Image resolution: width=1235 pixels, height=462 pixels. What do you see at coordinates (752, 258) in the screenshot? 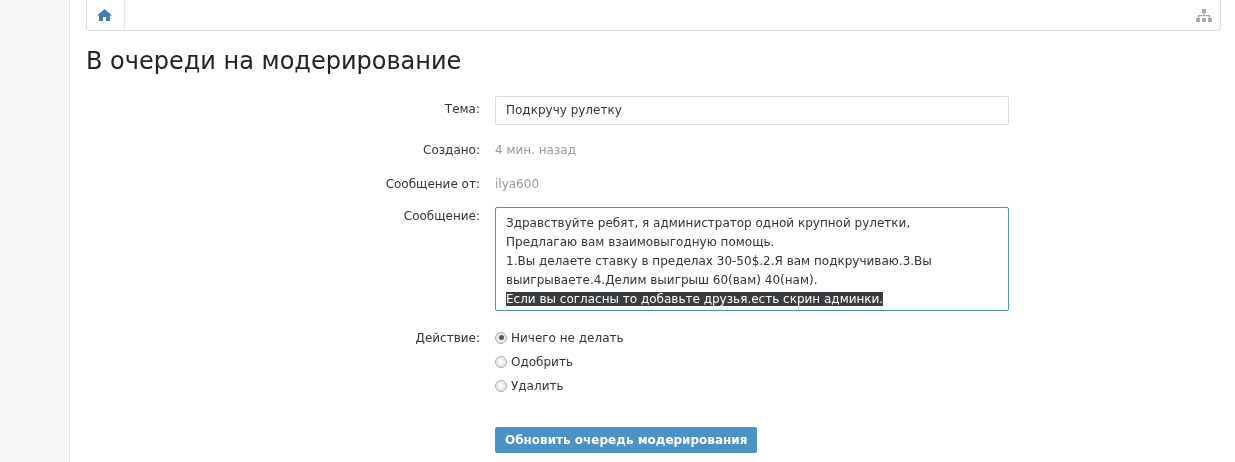
I see `message-field: Здравствуйте ребят, я администратор одной крупной рулетки, Предлагаю вам взаимовыгодную помощь. 1.Вы делаете ставку в пределах 30-50$.2.Я вам подкручиваю.3.Вы выигрываете.4.Делим выигрыш 60(вам) 40(нам). Если вы согласны то добавьте друзья.есть скрин админки.` at bounding box center [752, 258].